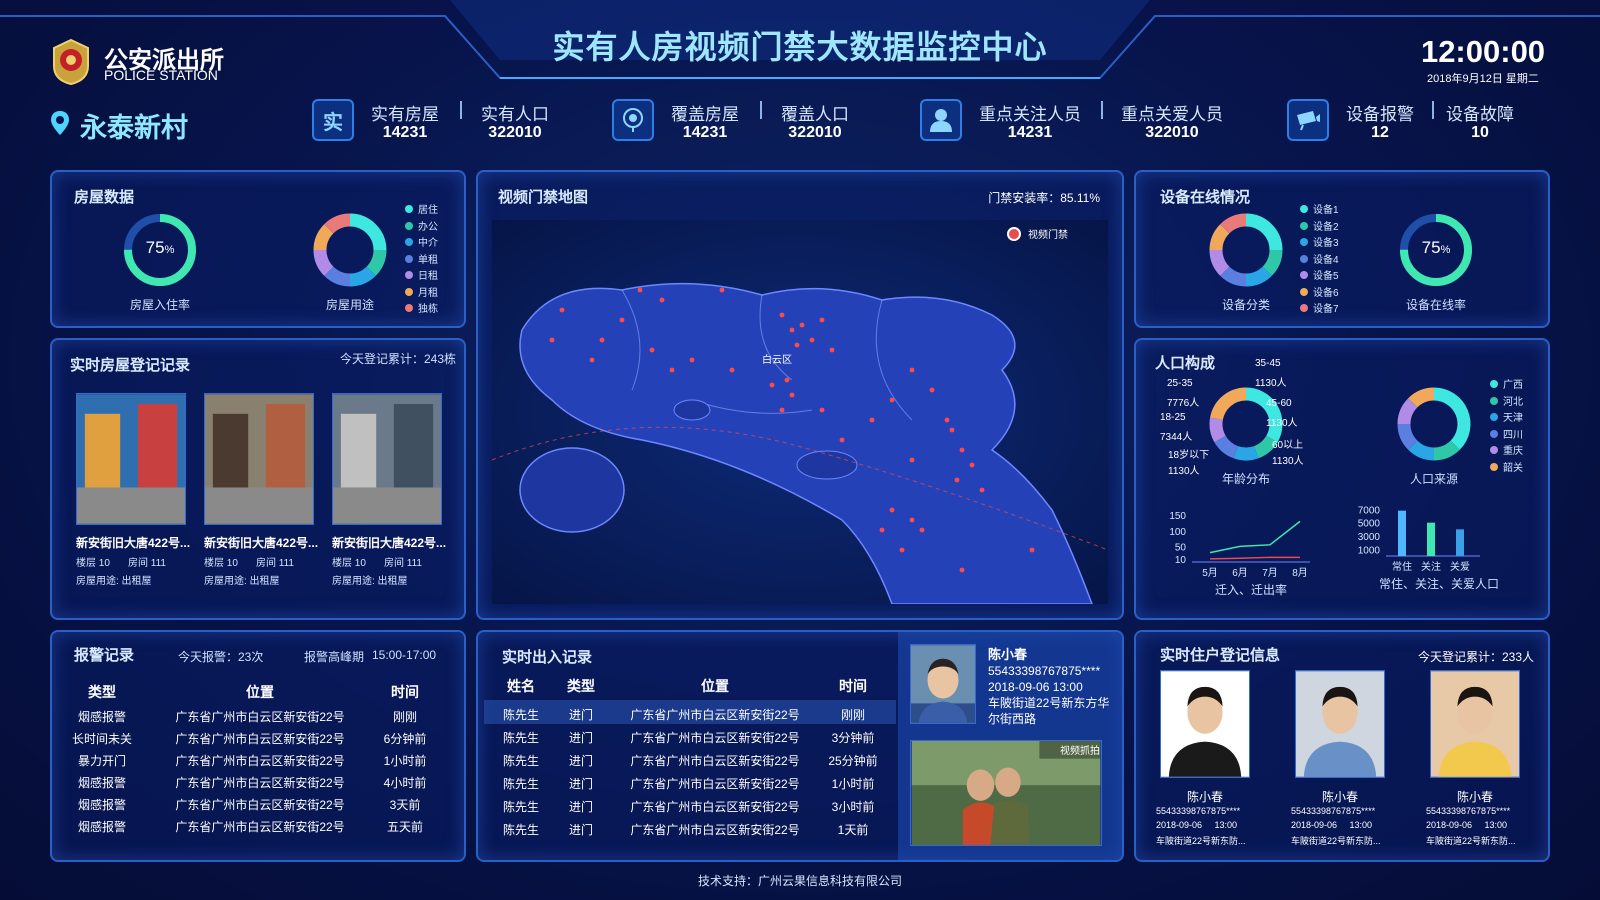  Describe the element at coordinates (1460, 542) in the screenshot. I see `bar` at that location.